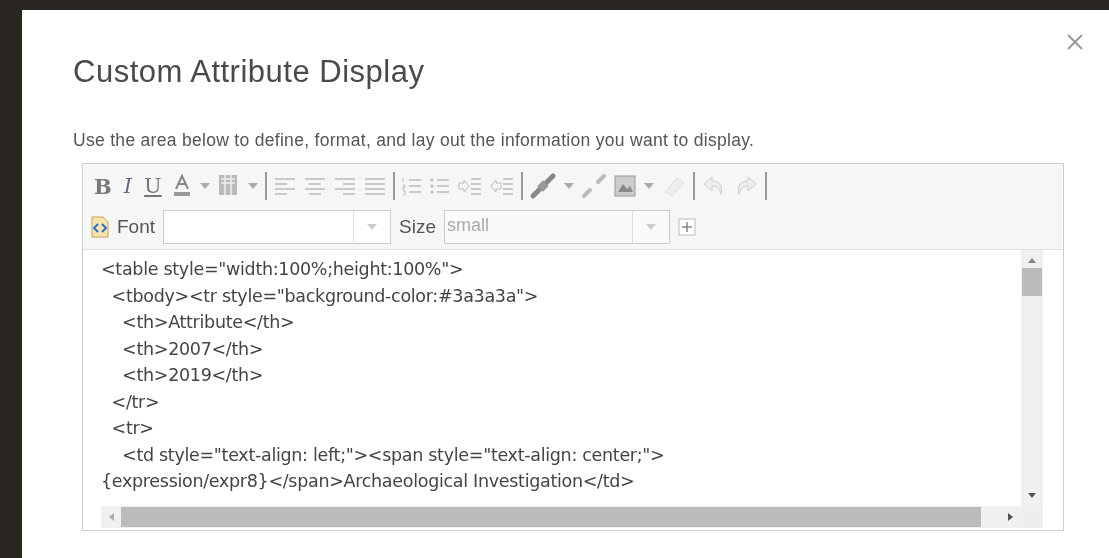  I want to click on numbered-list-icon, so click(411, 186).